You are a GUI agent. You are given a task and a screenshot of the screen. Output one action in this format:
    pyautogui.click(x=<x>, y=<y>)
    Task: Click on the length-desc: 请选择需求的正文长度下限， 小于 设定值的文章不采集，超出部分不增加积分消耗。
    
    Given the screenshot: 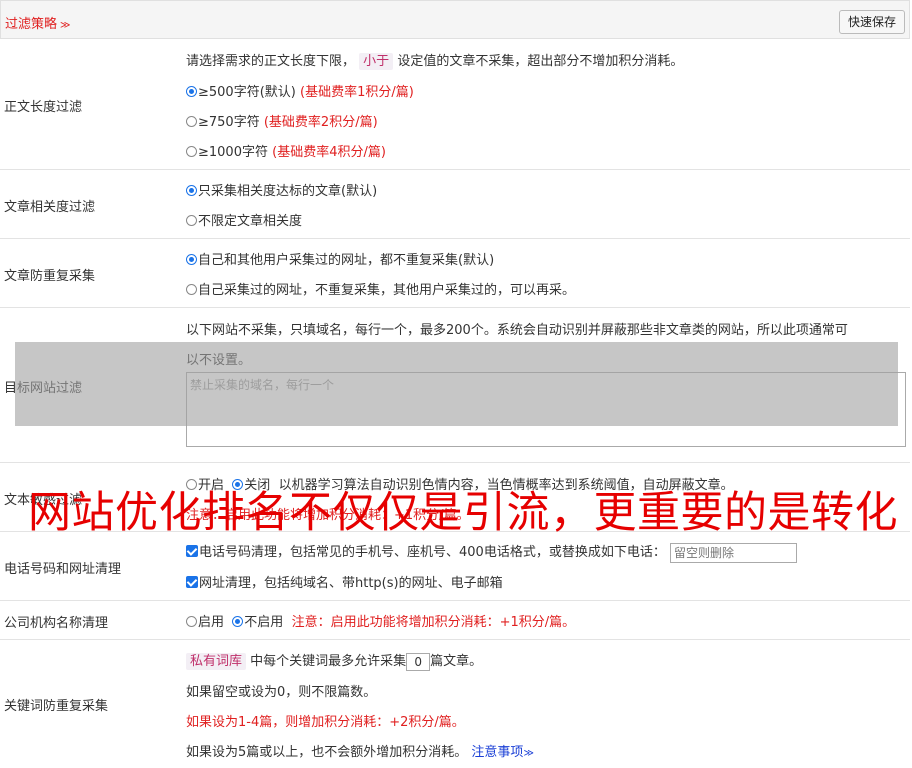 What is the action you would take?
    pyautogui.click(x=435, y=61)
    